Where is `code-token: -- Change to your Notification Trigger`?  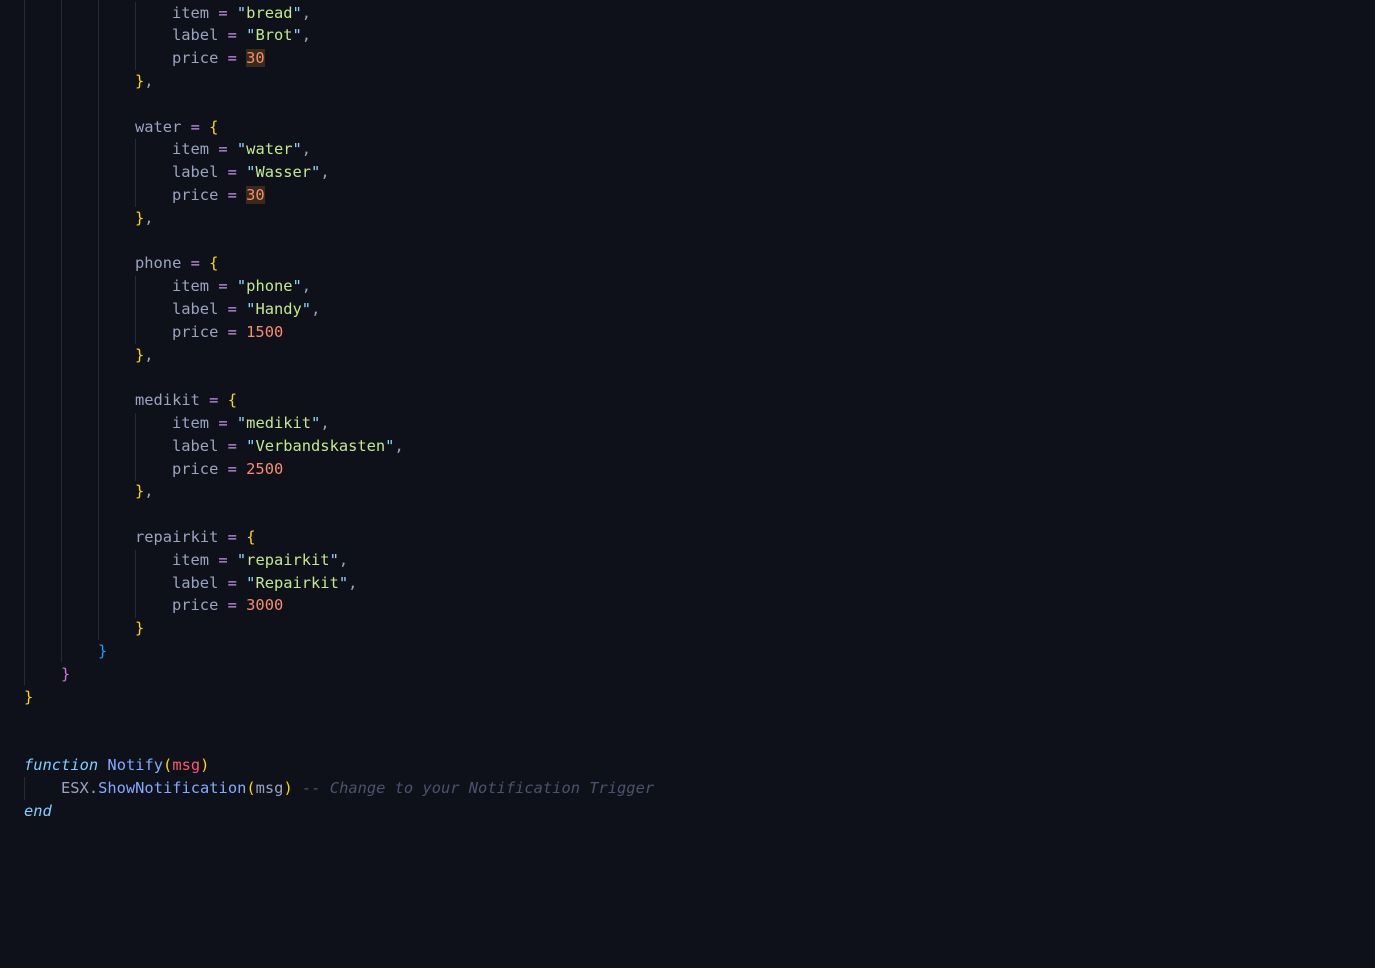 code-token: -- Change to your Notification Trigger is located at coordinates (473, 787).